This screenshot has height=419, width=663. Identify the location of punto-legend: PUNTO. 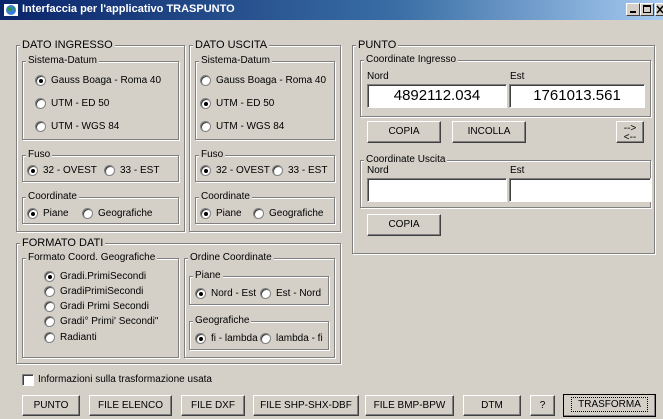
(377, 45).